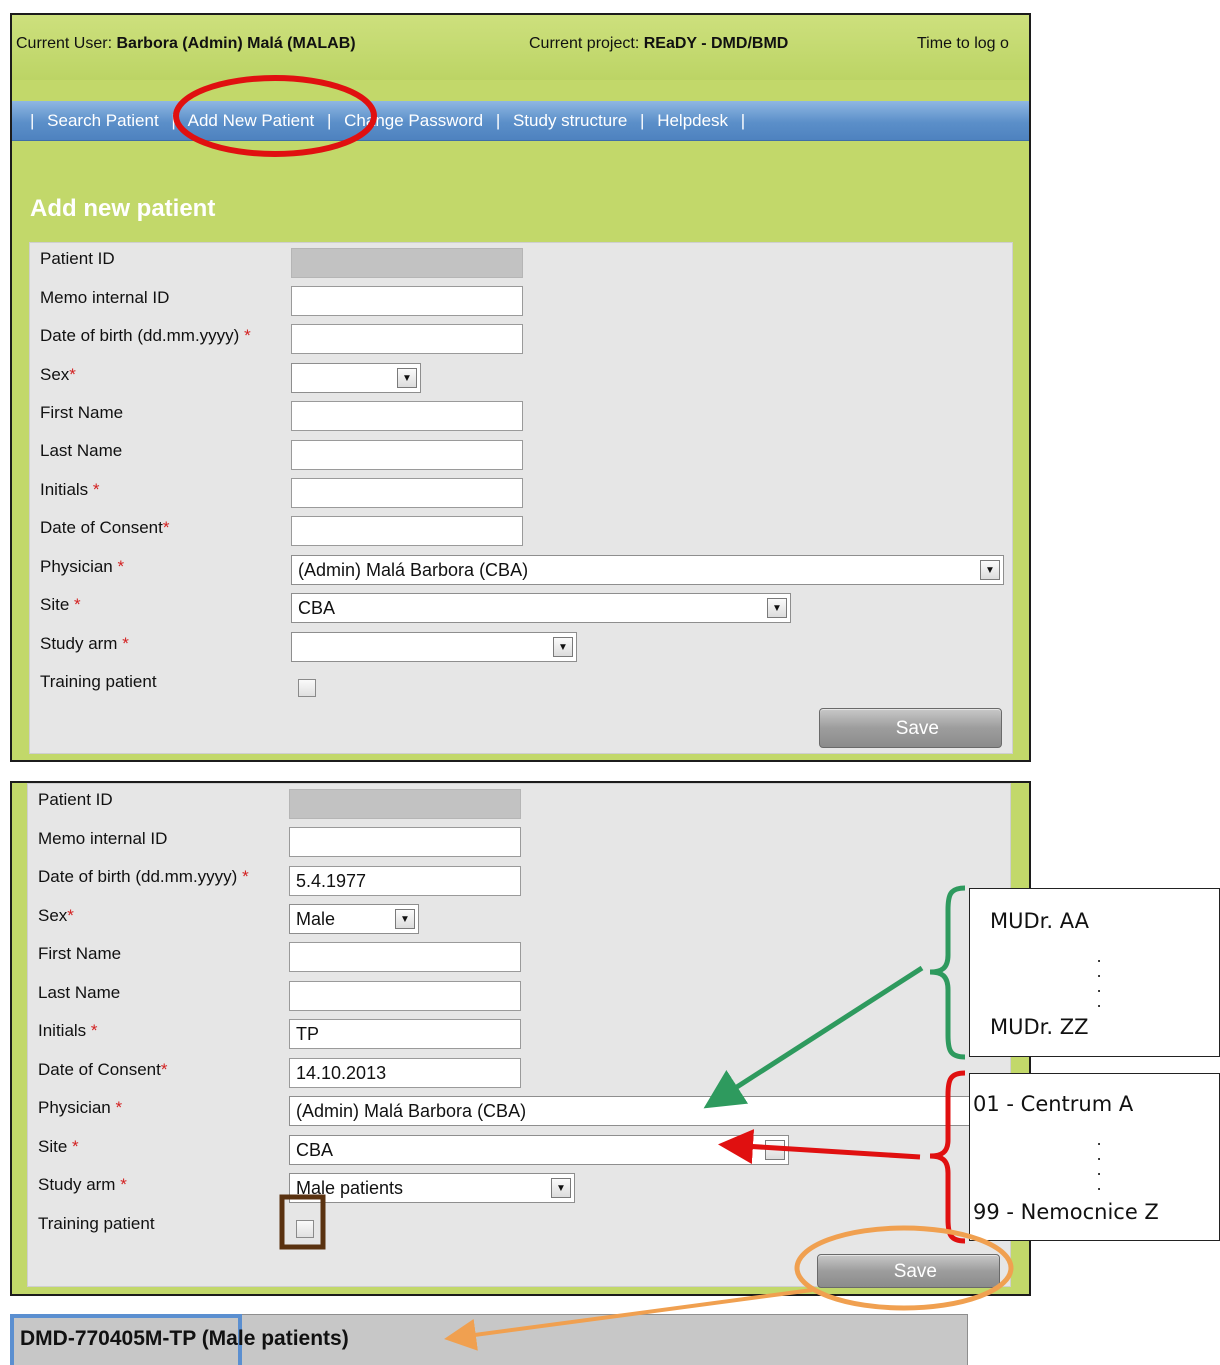  I want to click on save-highlight-ellipse, so click(904, 1268).